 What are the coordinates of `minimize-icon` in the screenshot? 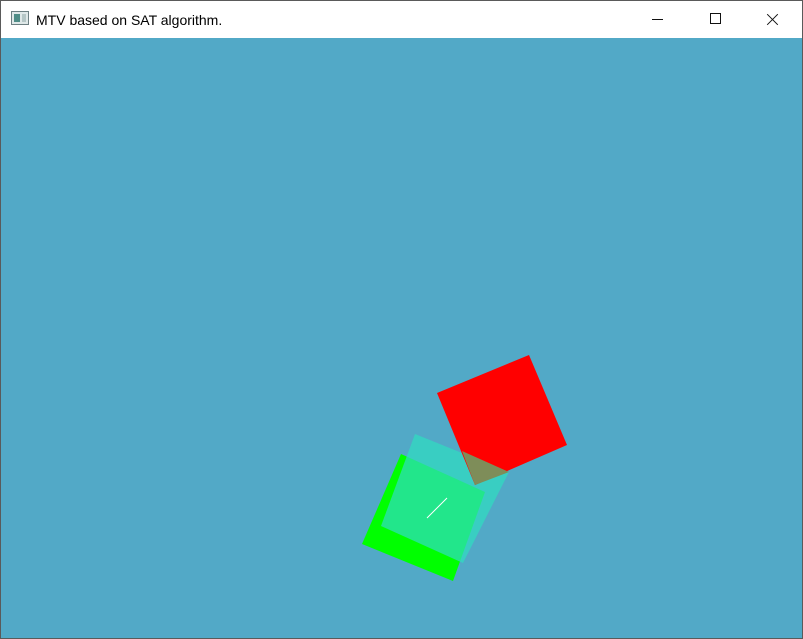 It's located at (657, 19).